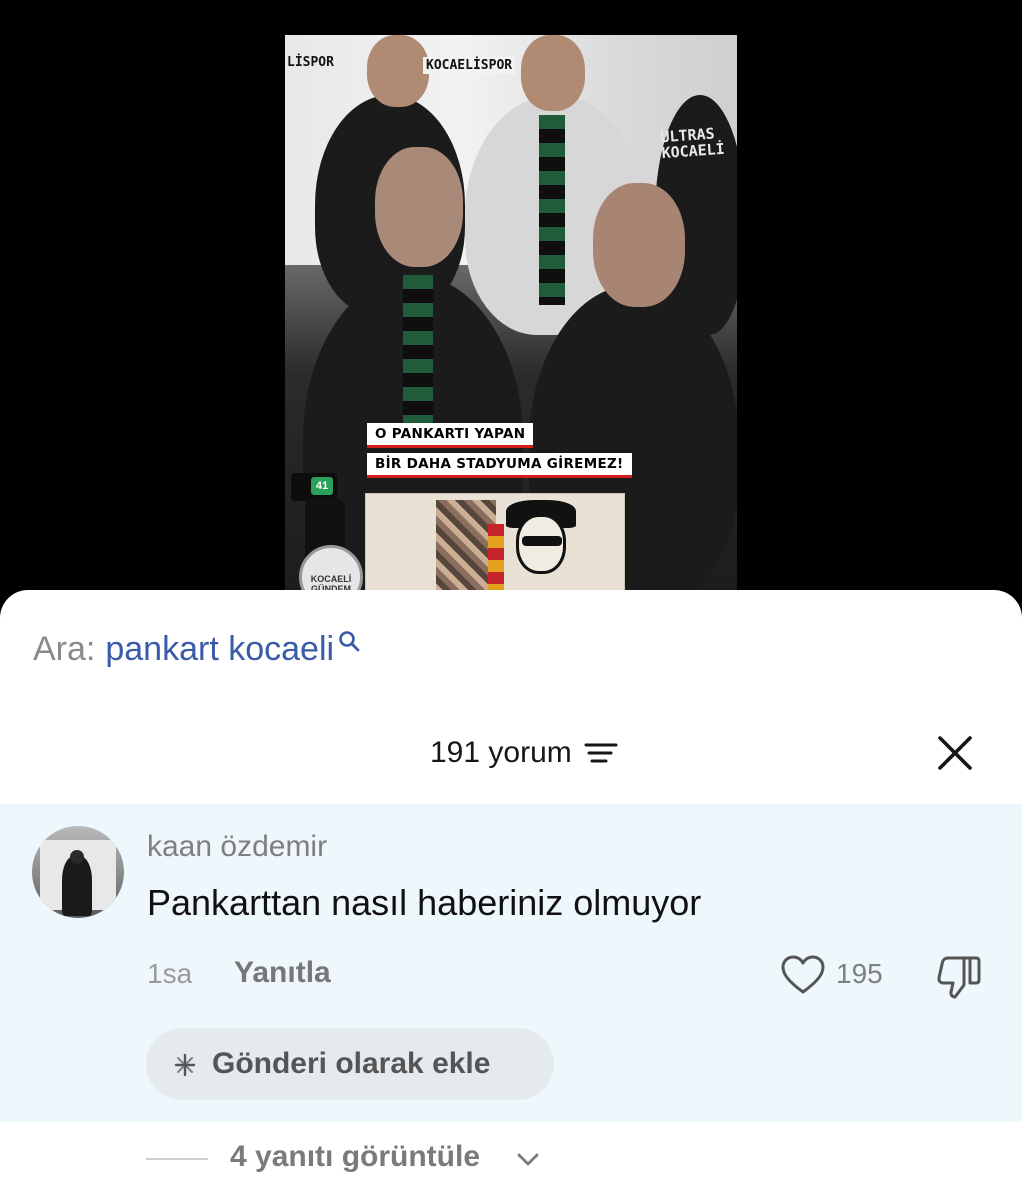  What do you see at coordinates (511, 1158) in the screenshot?
I see `view-replies-row: 4 yanıtı görüntüle` at bounding box center [511, 1158].